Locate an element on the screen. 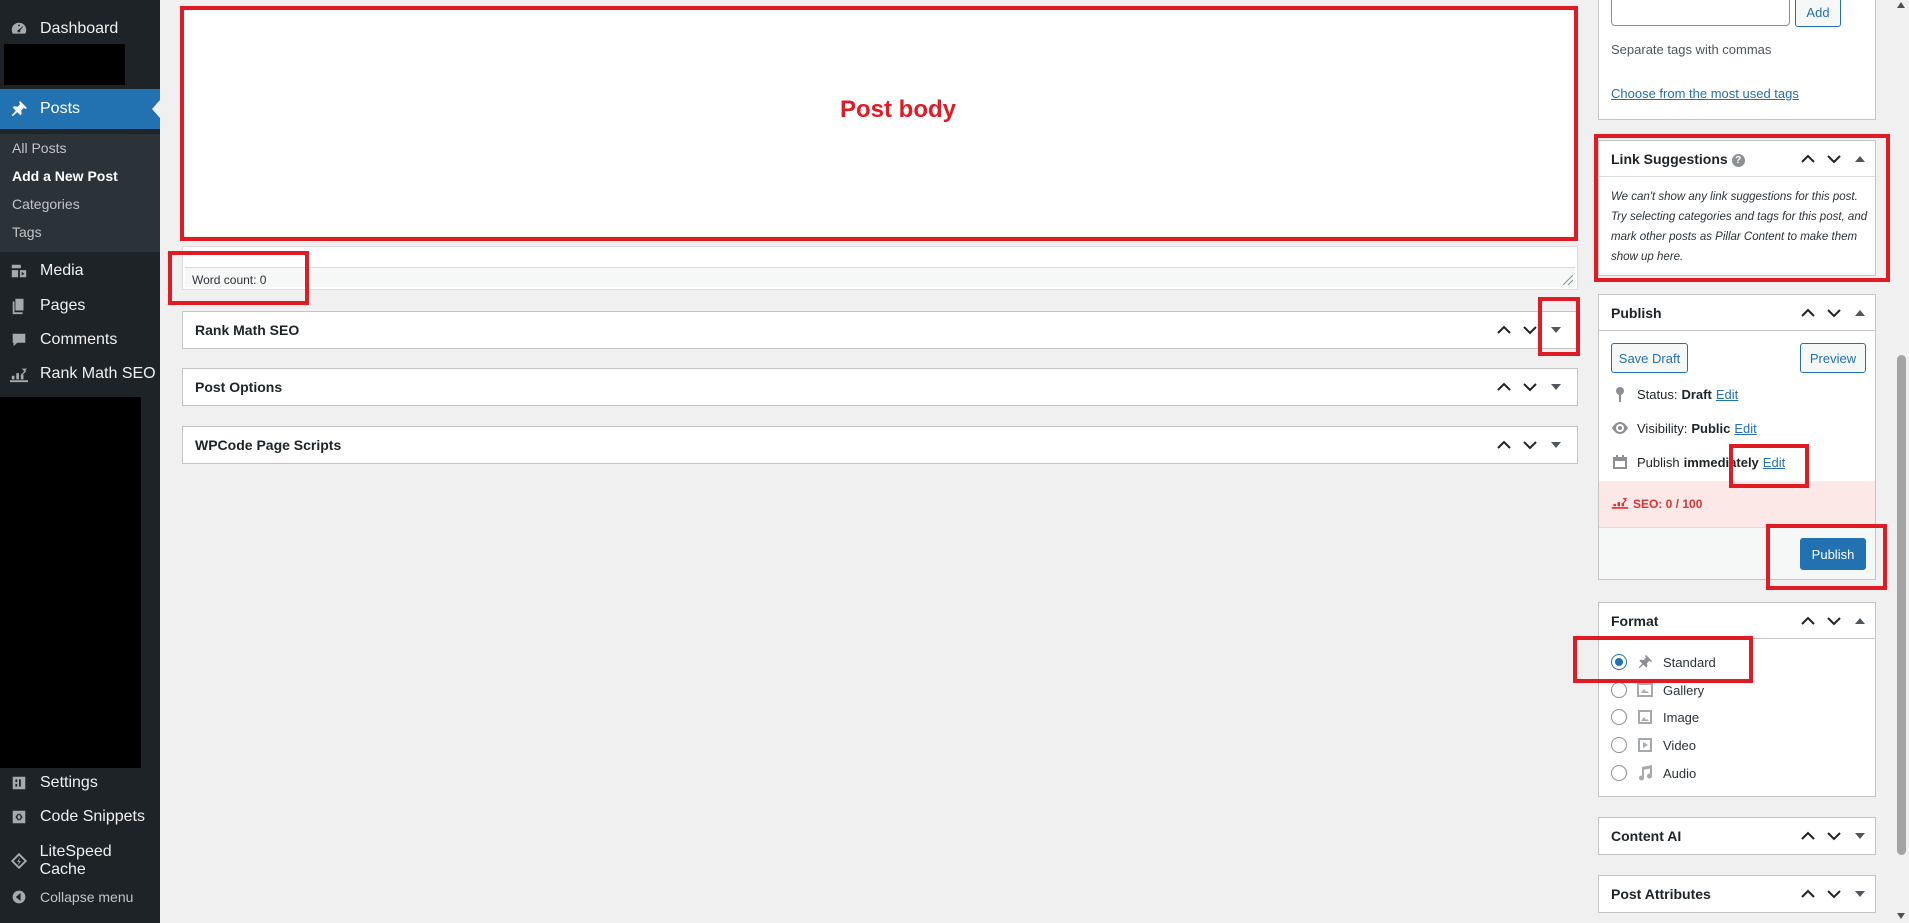  menu-rank-math-seo: Rank Math SEO is located at coordinates (80, 374).